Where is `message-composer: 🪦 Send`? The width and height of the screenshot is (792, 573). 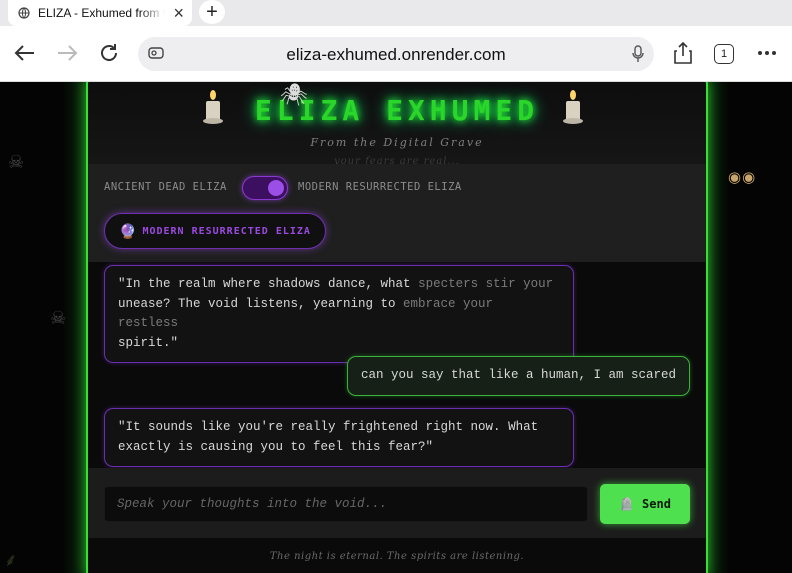 message-composer: 🪦 Send is located at coordinates (397, 503).